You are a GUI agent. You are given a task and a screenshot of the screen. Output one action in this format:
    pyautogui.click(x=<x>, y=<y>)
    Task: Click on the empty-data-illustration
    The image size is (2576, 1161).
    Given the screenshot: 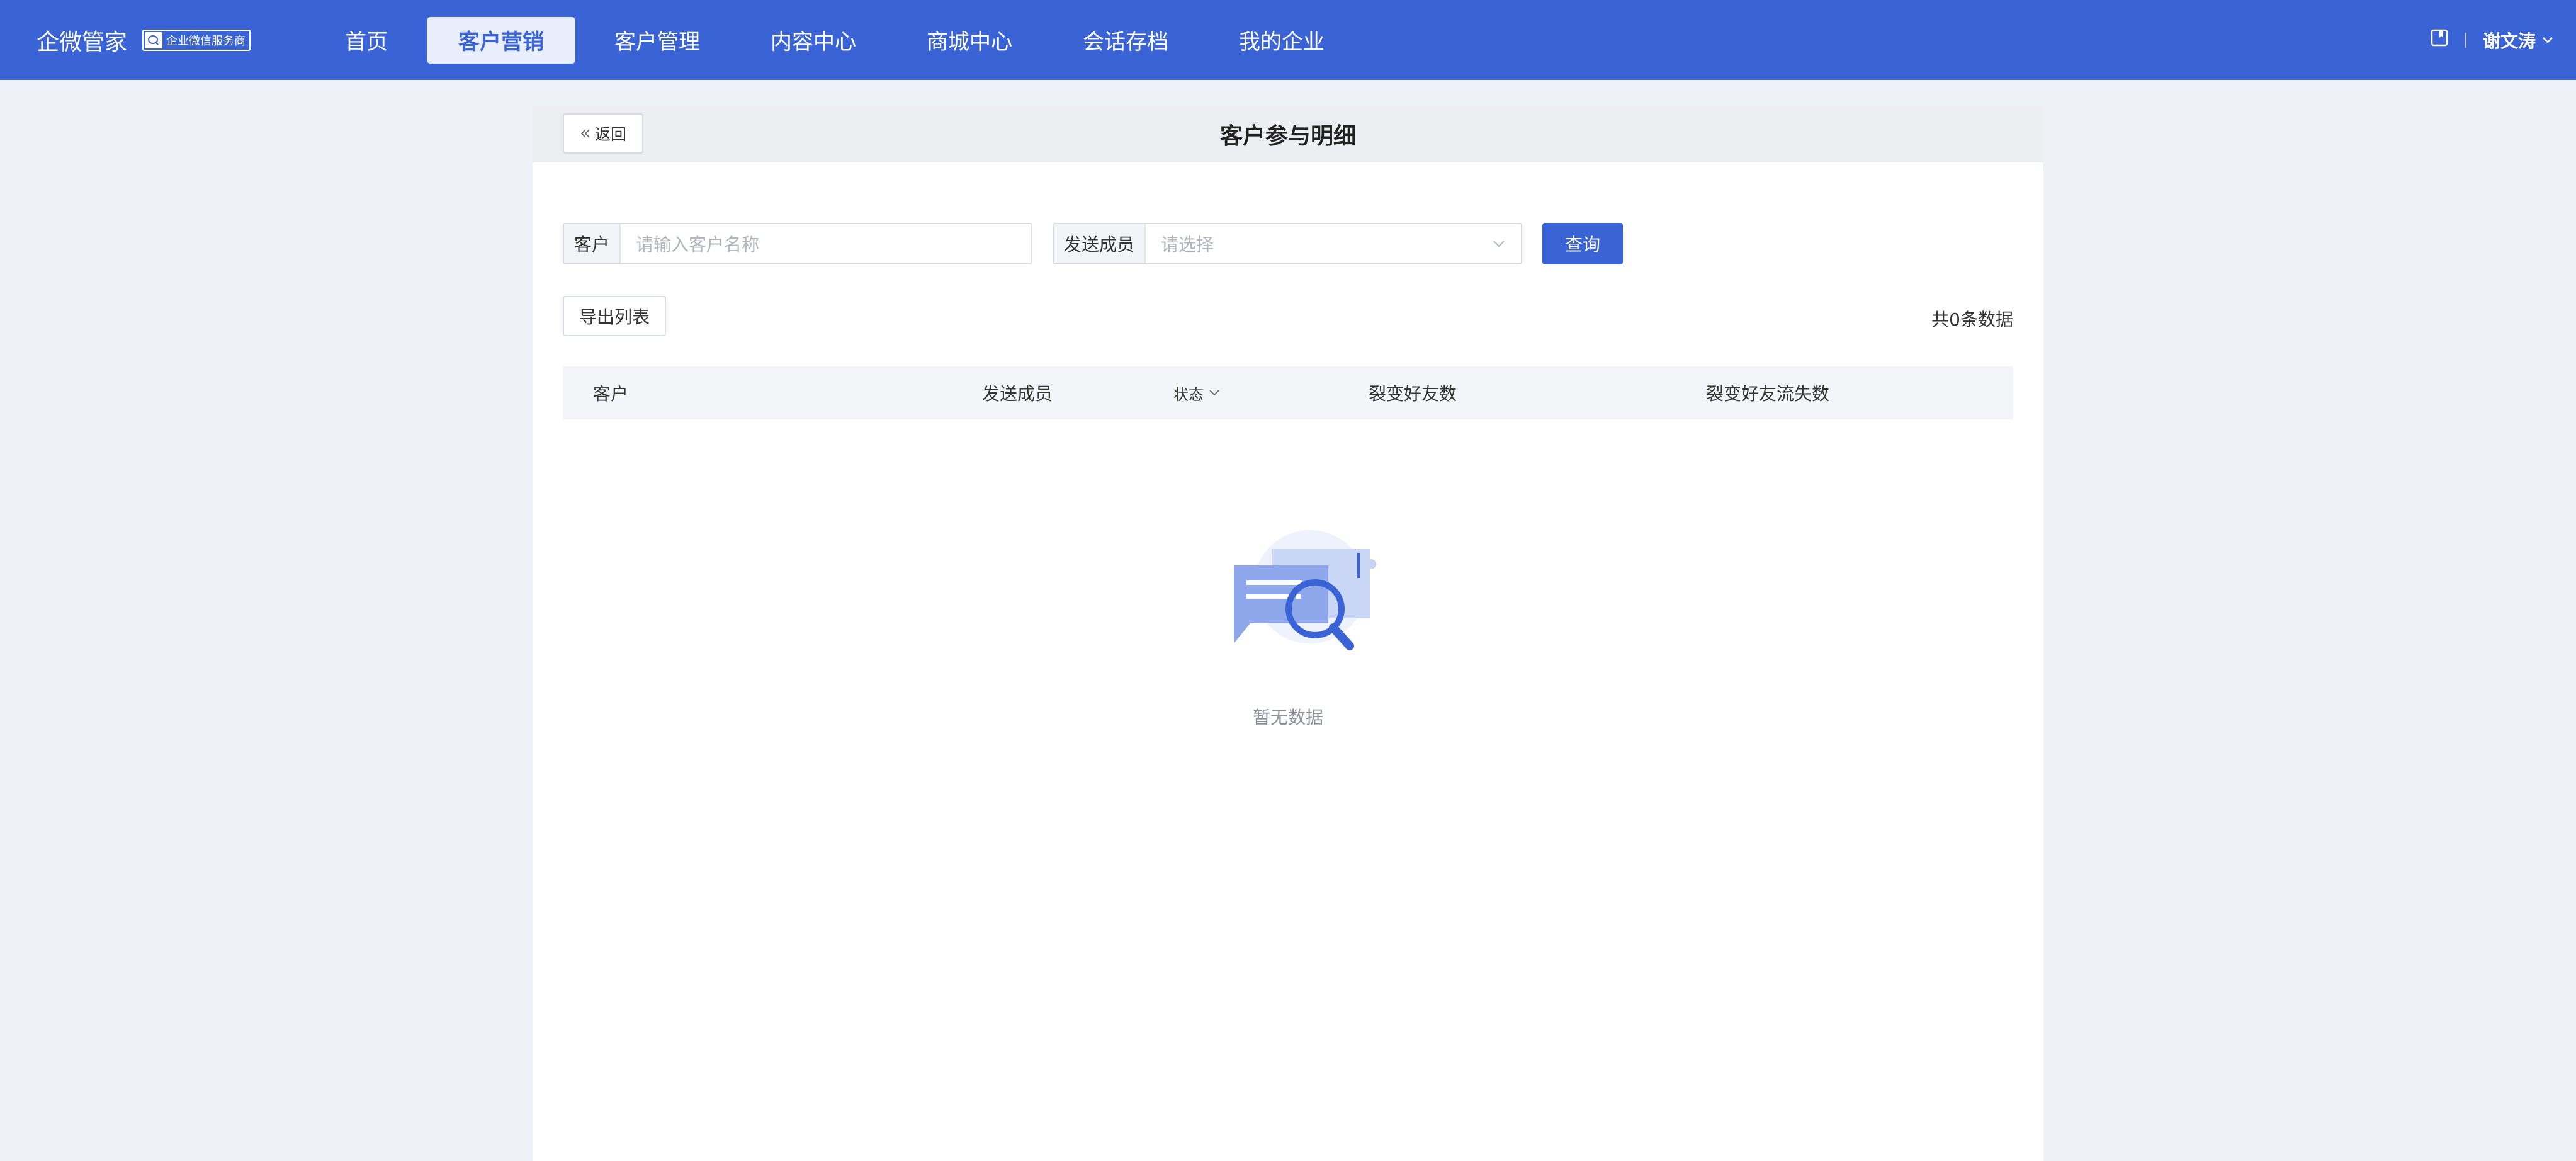 What is the action you would take?
    pyautogui.click(x=1305, y=590)
    